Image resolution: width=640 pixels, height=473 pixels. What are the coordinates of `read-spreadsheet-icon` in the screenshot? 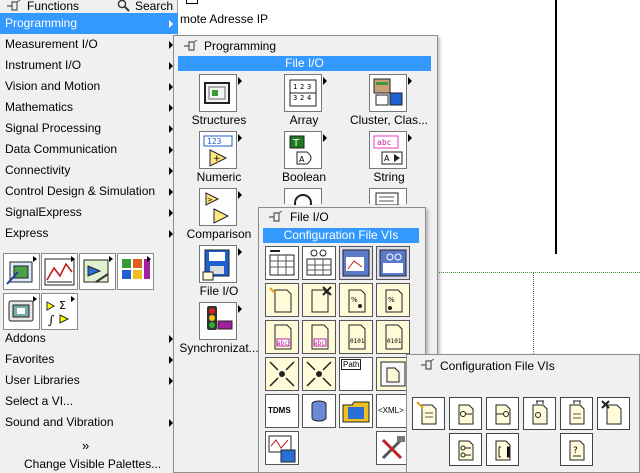 It's located at (319, 263).